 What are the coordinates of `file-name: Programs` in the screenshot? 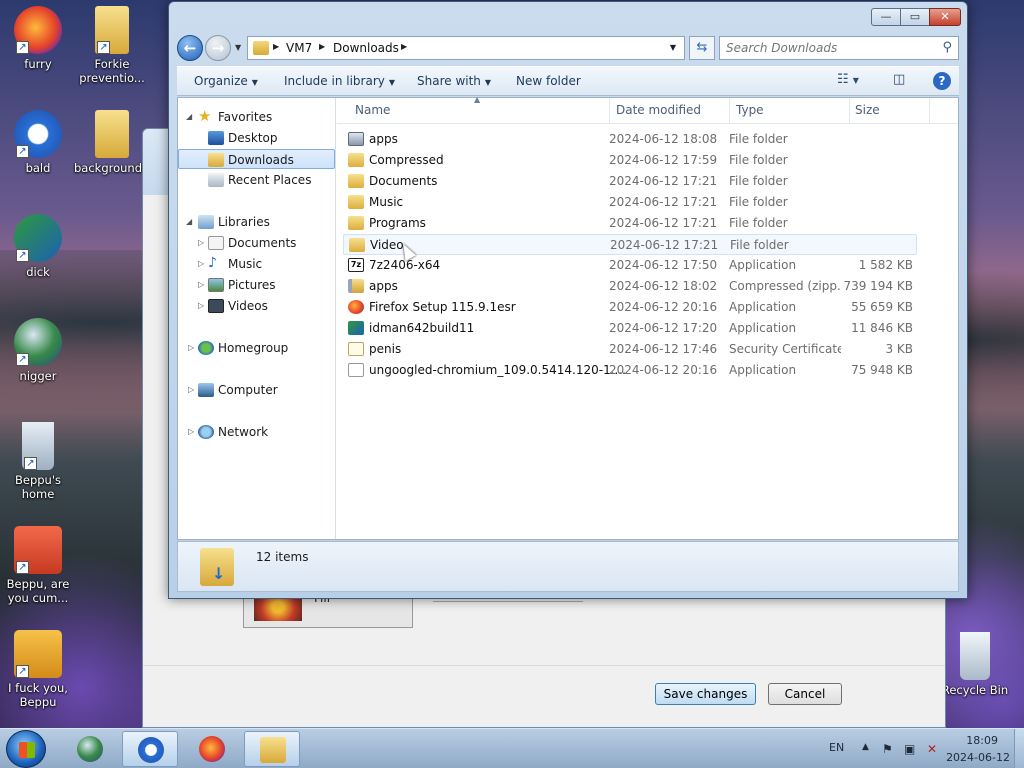 It's located at (397, 223).